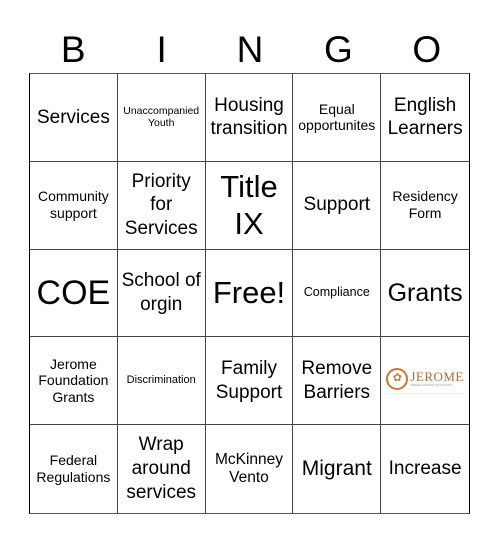 This screenshot has width=500, height=544. I want to click on cell-text: Wrap around services, so click(161, 468).